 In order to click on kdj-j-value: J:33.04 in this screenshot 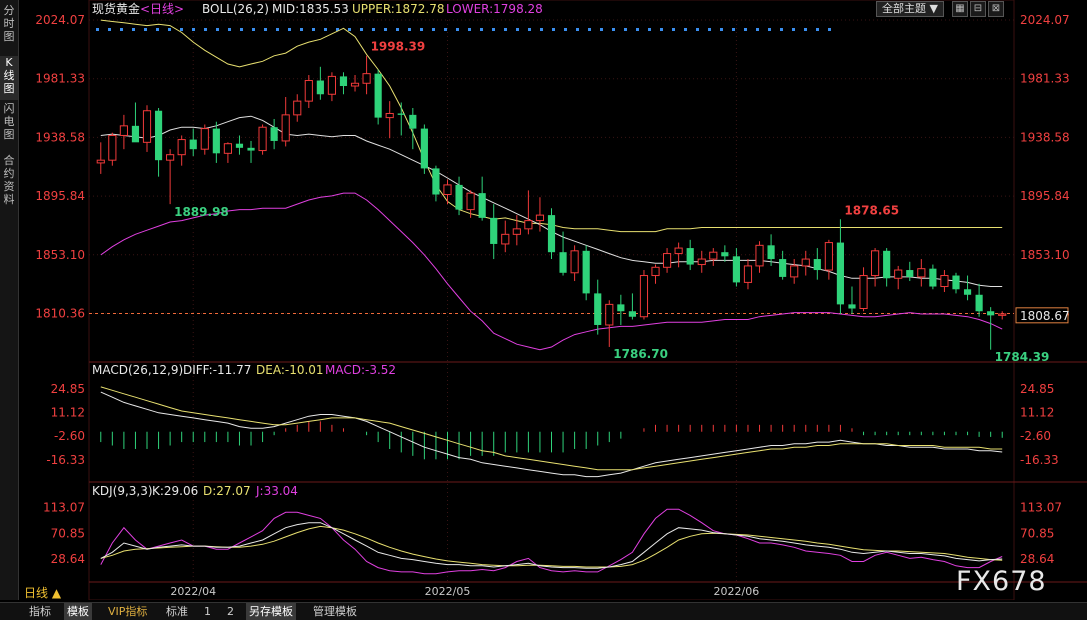, I will do `click(276, 491)`.